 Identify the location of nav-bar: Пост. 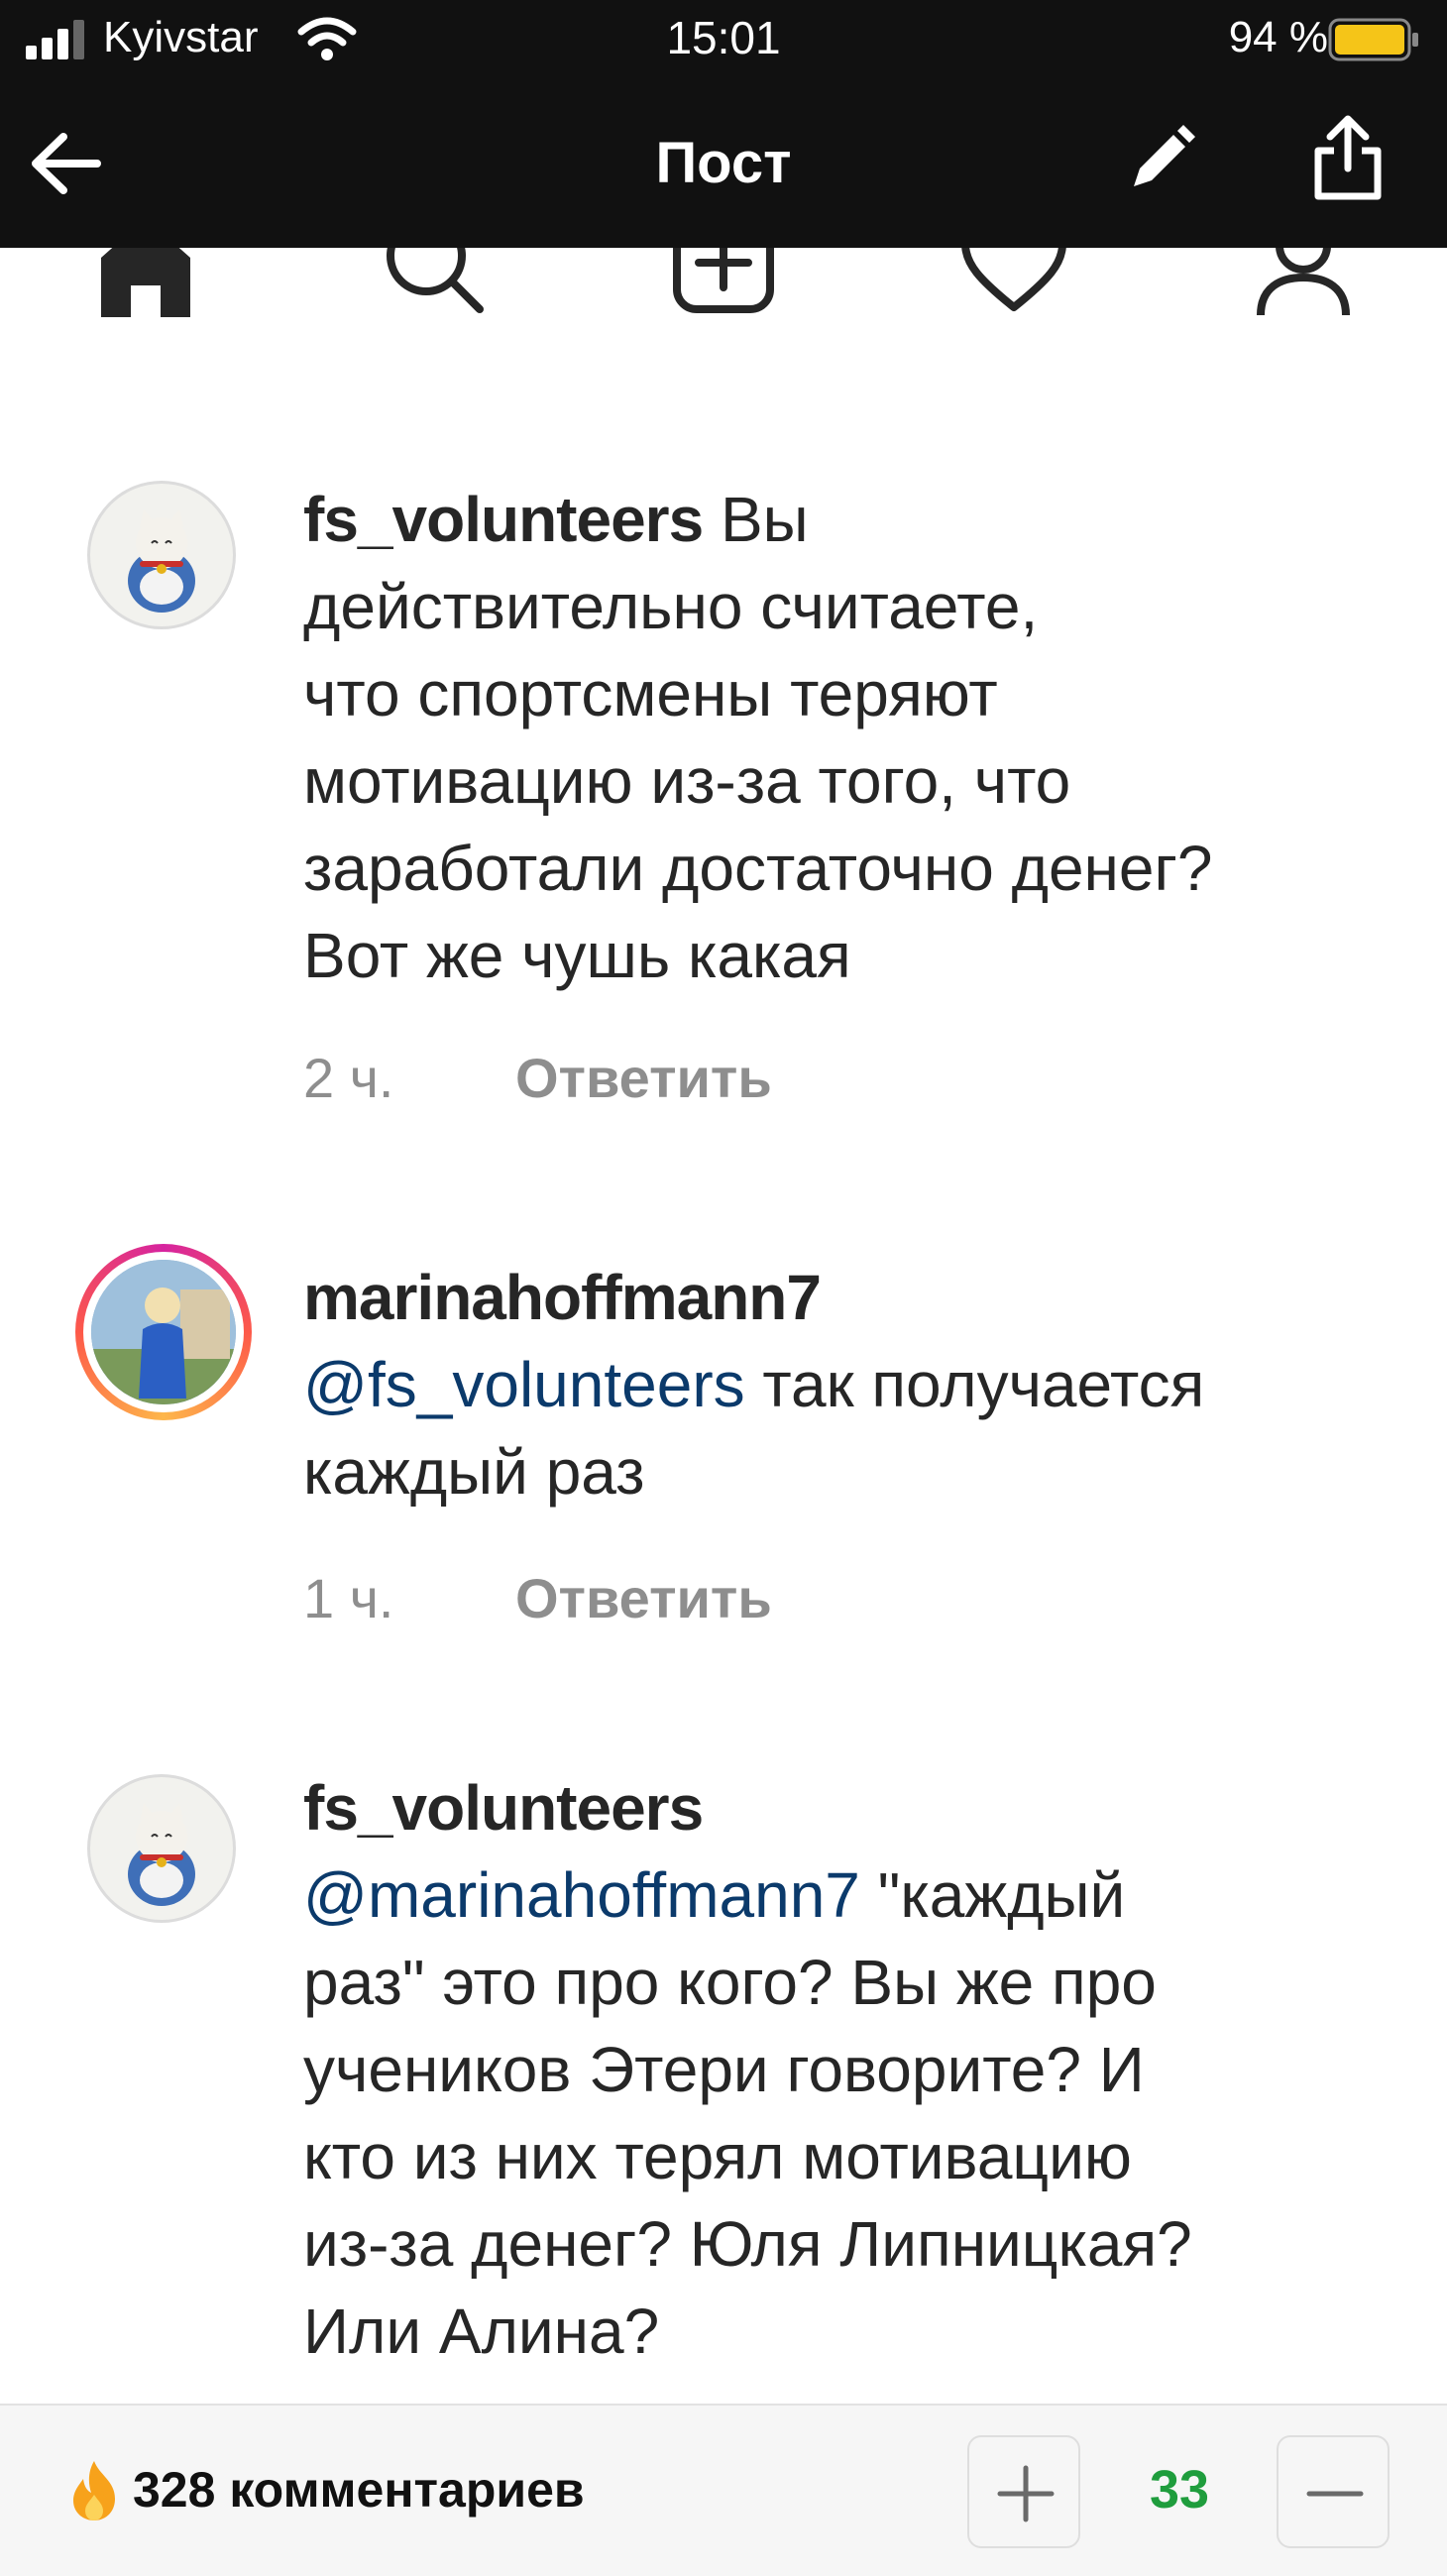
(723, 163).